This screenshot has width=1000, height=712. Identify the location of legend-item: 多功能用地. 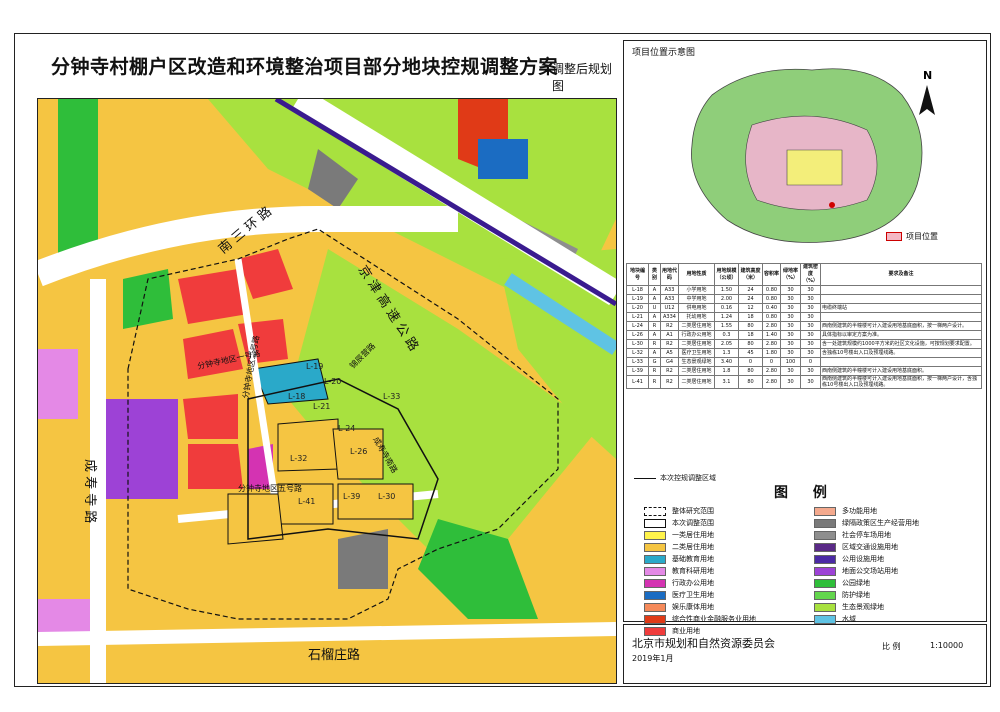
(866, 511).